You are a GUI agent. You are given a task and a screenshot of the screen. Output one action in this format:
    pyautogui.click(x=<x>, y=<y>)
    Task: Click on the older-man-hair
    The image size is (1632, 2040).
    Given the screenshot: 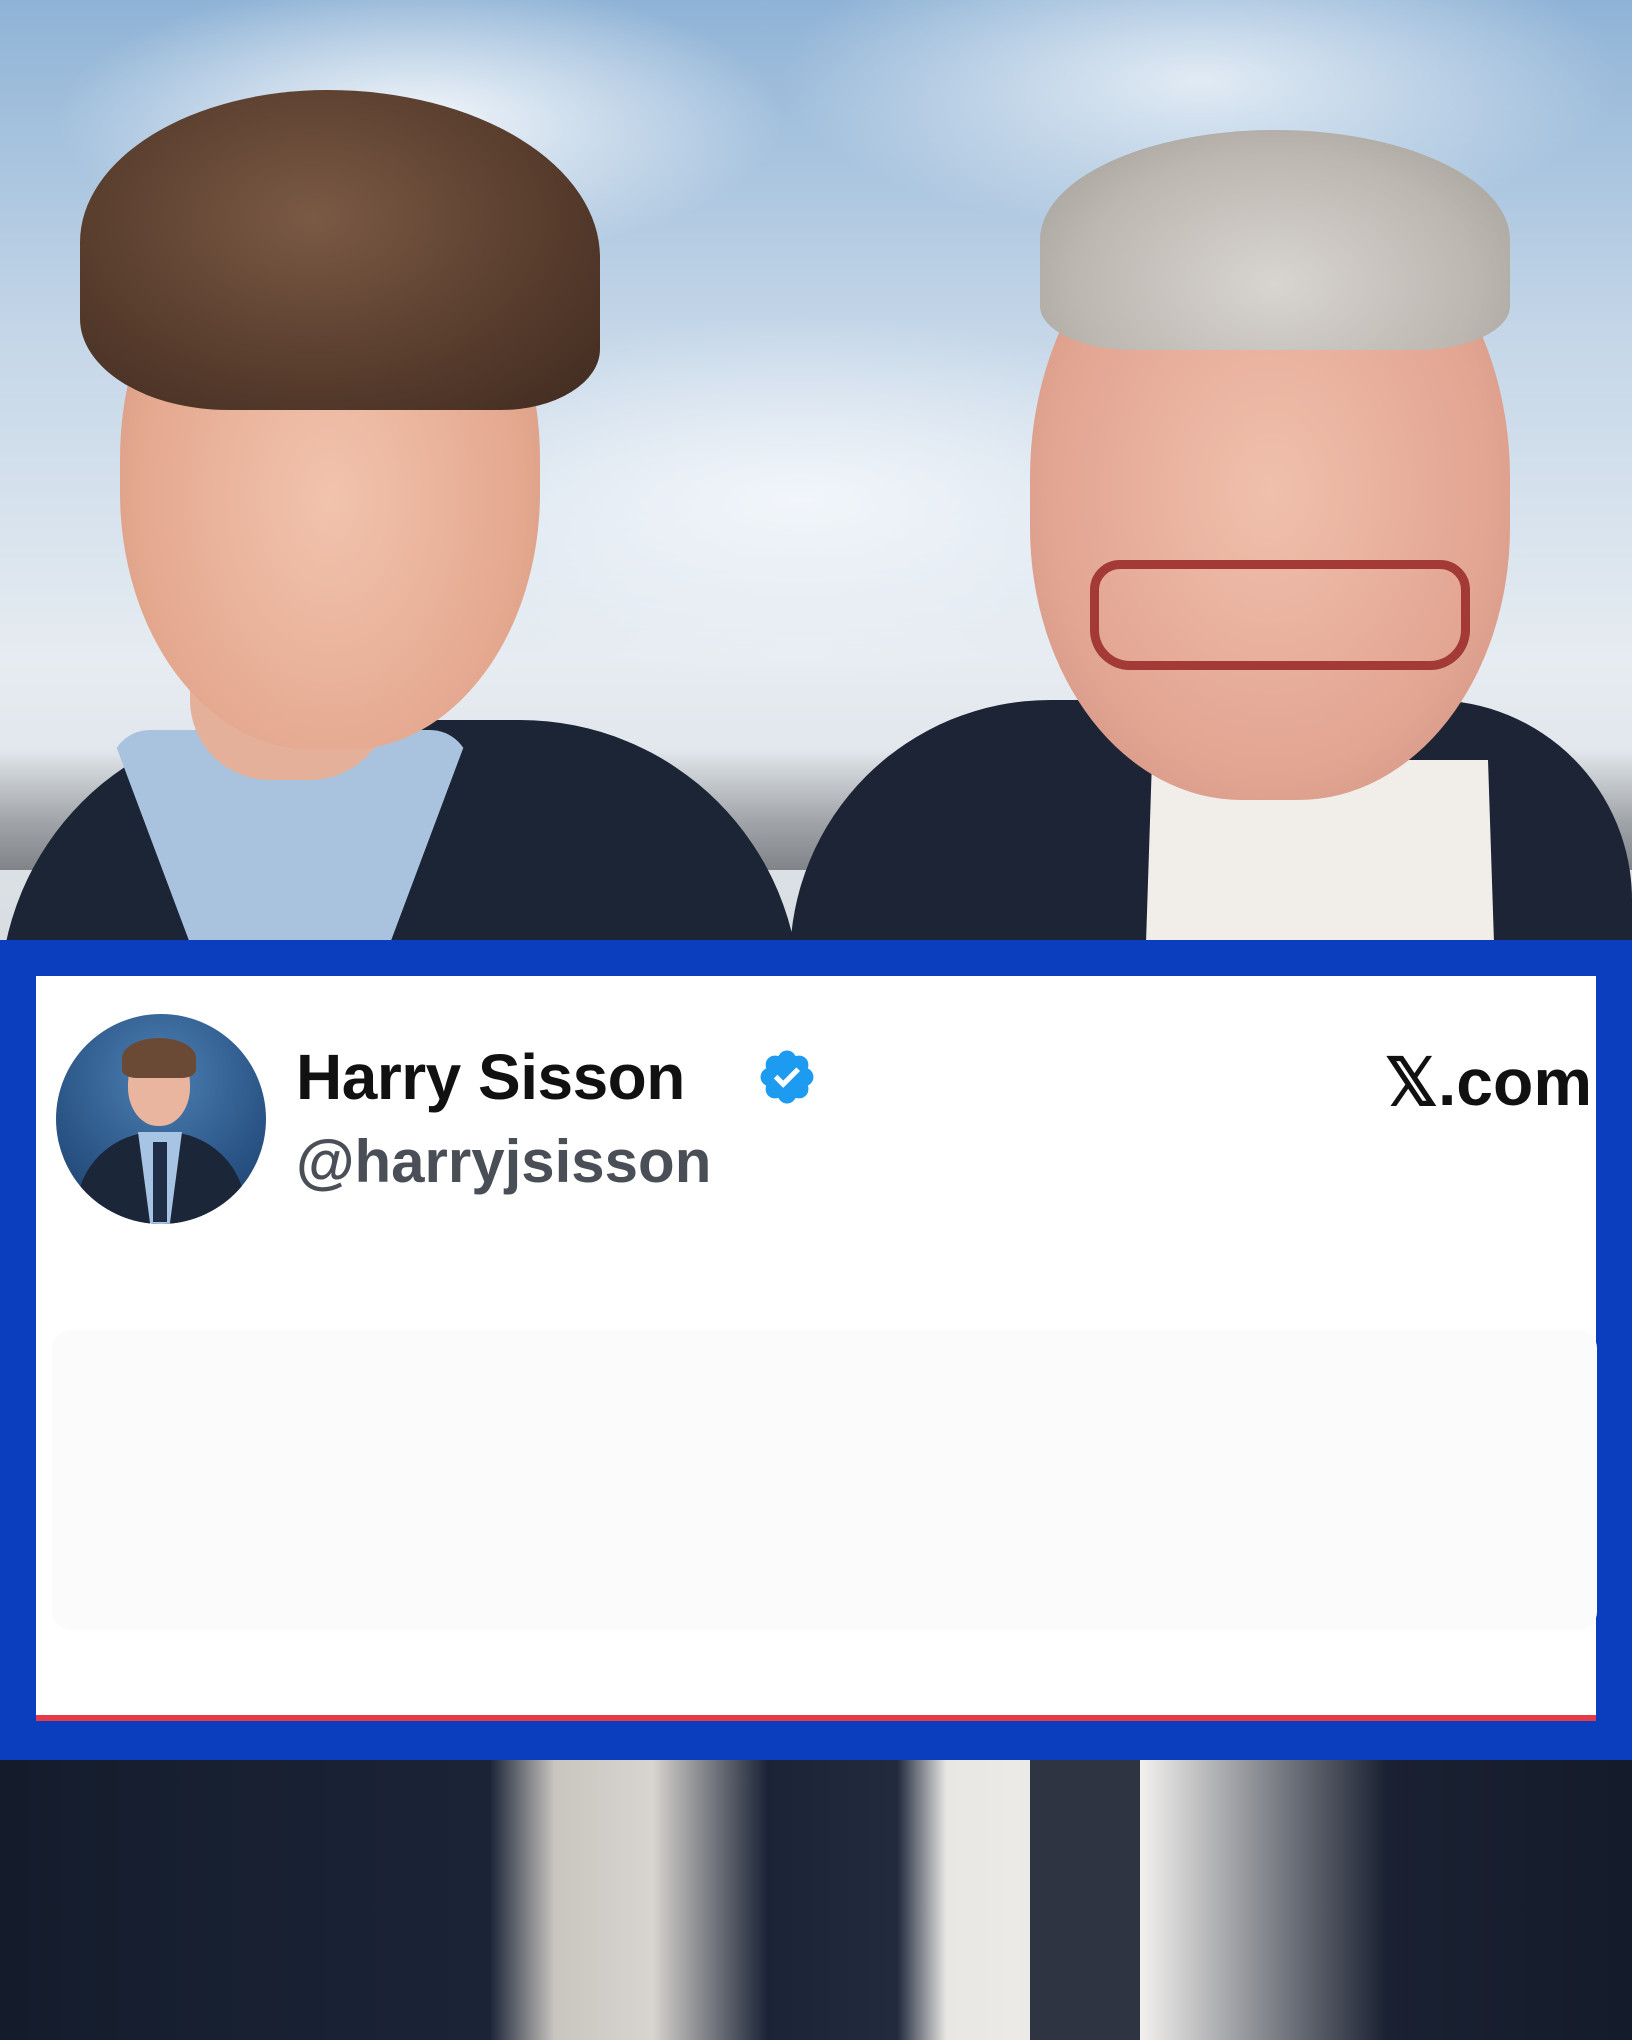 What is the action you would take?
    pyautogui.click(x=1275, y=240)
    